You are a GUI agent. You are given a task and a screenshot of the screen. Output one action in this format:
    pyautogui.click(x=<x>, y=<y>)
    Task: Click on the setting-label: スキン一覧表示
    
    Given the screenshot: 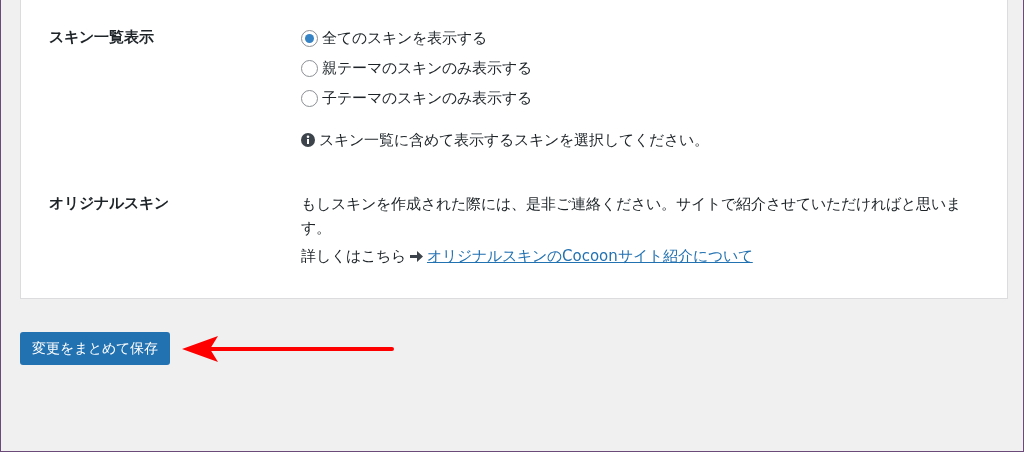 What is the action you would take?
    pyautogui.click(x=102, y=37)
    